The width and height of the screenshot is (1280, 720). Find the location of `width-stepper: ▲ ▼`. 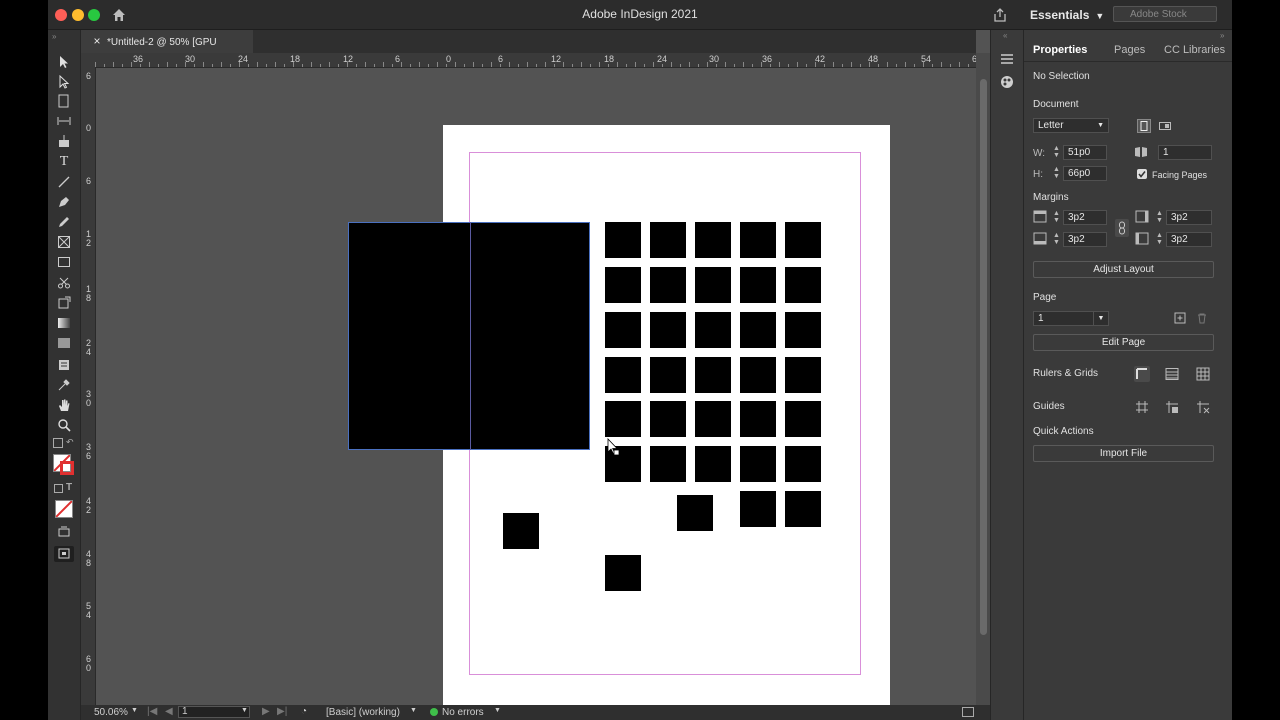

width-stepper: ▲ ▼ is located at coordinates (1056, 152).